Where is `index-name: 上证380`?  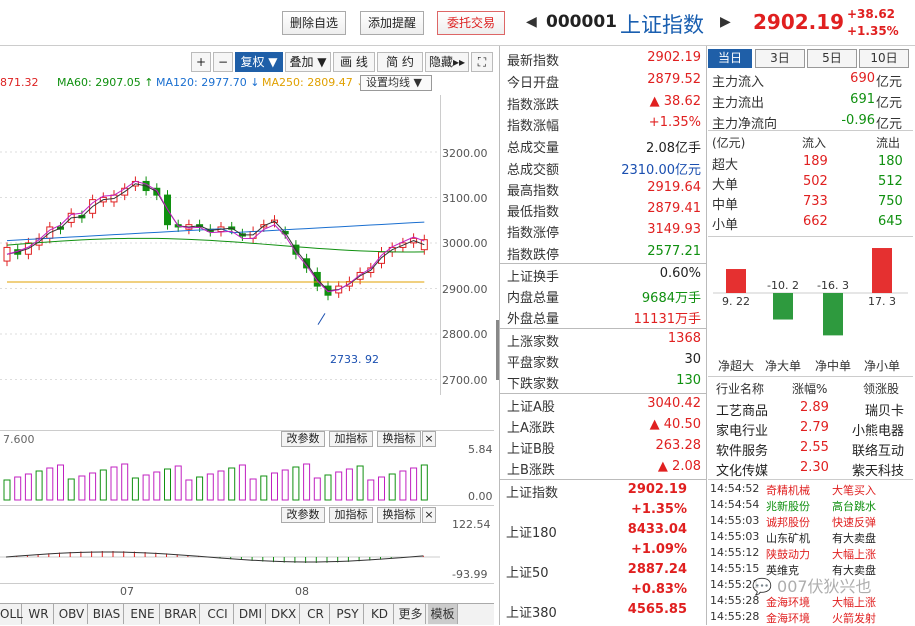
index-name: 上证380 is located at coordinates (531, 611).